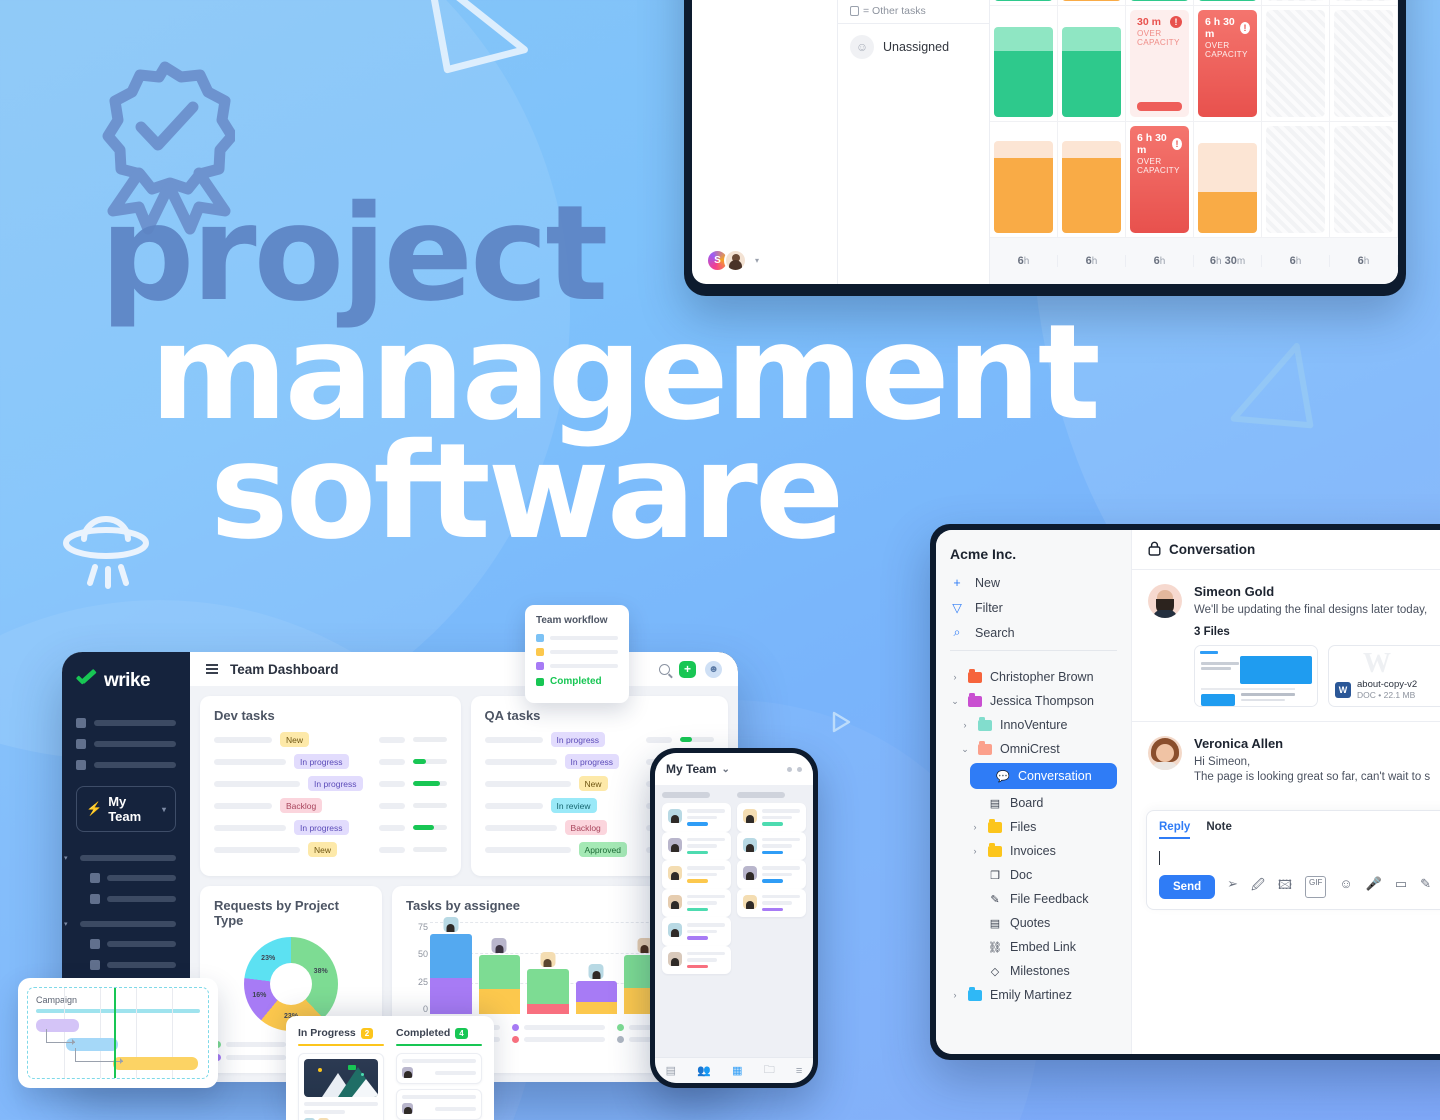 The height and width of the screenshot is (1120, 1440). What do you see at coordinates (799, 1071) in the screenshot?
I see `menu-icon: ≡` at bounding box center [799, 1071].